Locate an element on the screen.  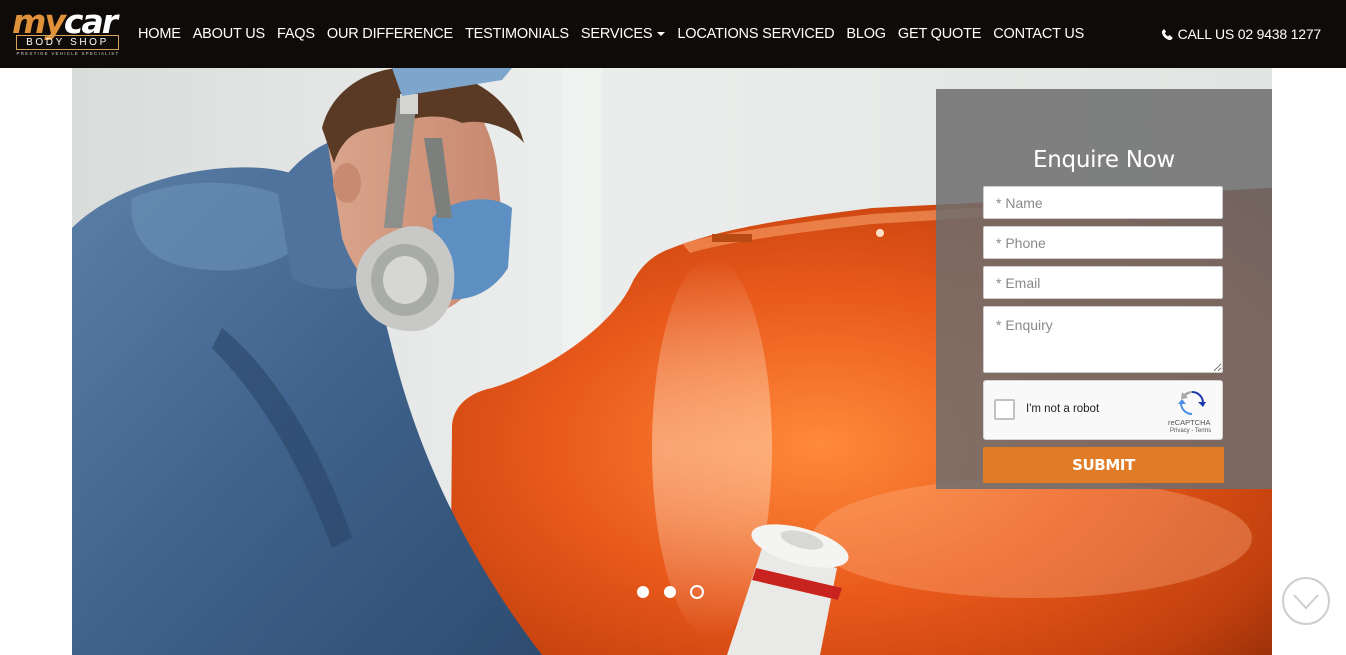
recaptcha-privacy-terms-link: Privacy - Terms is located at coordinates (1190, 431).